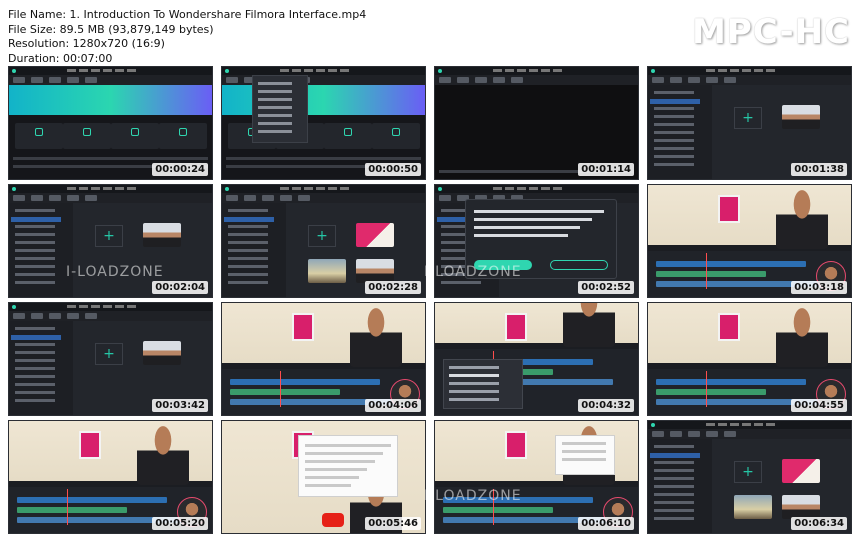  What do you see at coordinates (180, 287) in the screenshot?
I see `timestamp-label: 00:02:04` at bounding box center [180, 287].